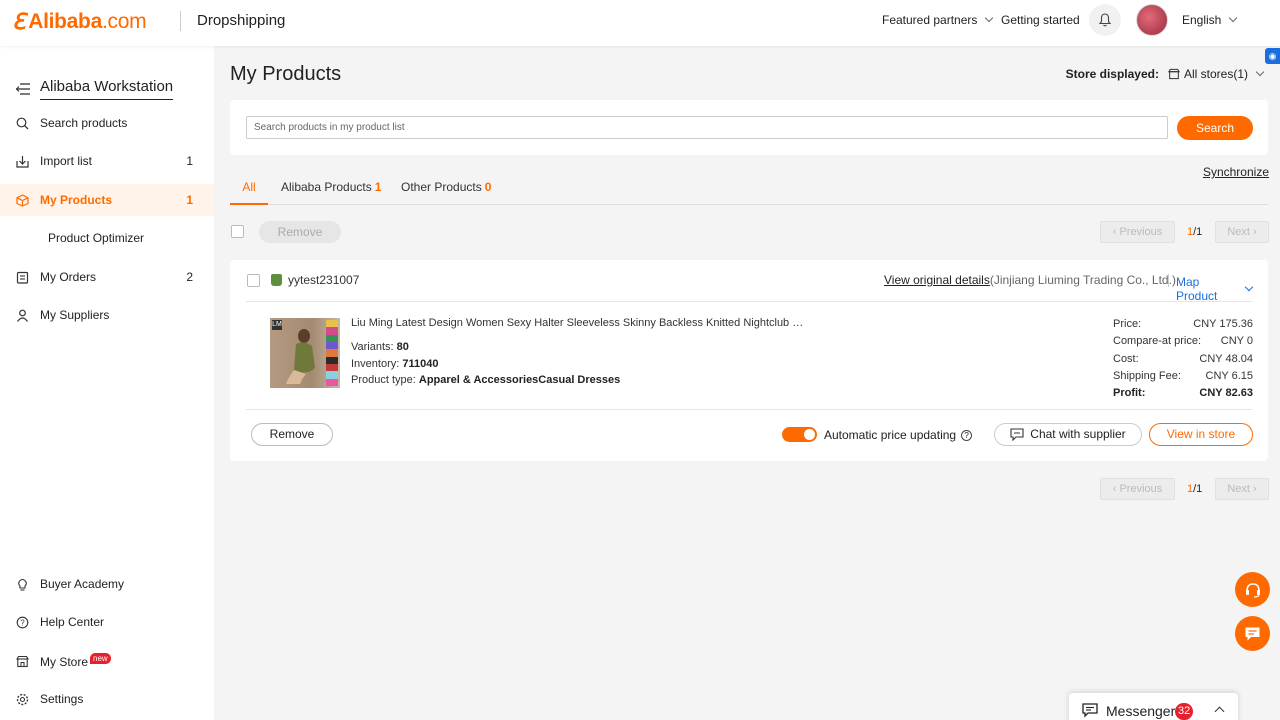 This screenshot has height=720, width=1280. I want to click on price-label: Price:, so click(1127, 324).